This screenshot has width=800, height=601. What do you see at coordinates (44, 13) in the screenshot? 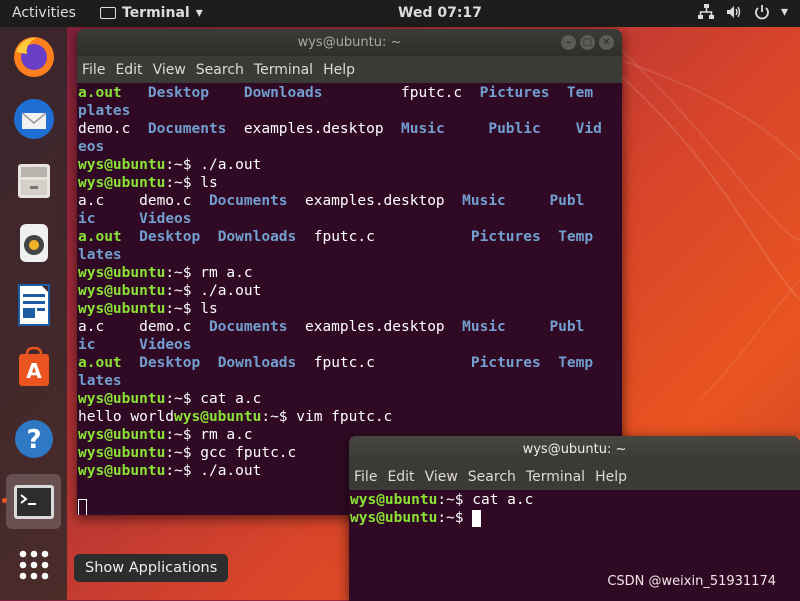
I see `activities-button: Activities` at bounding box center [44, 13].